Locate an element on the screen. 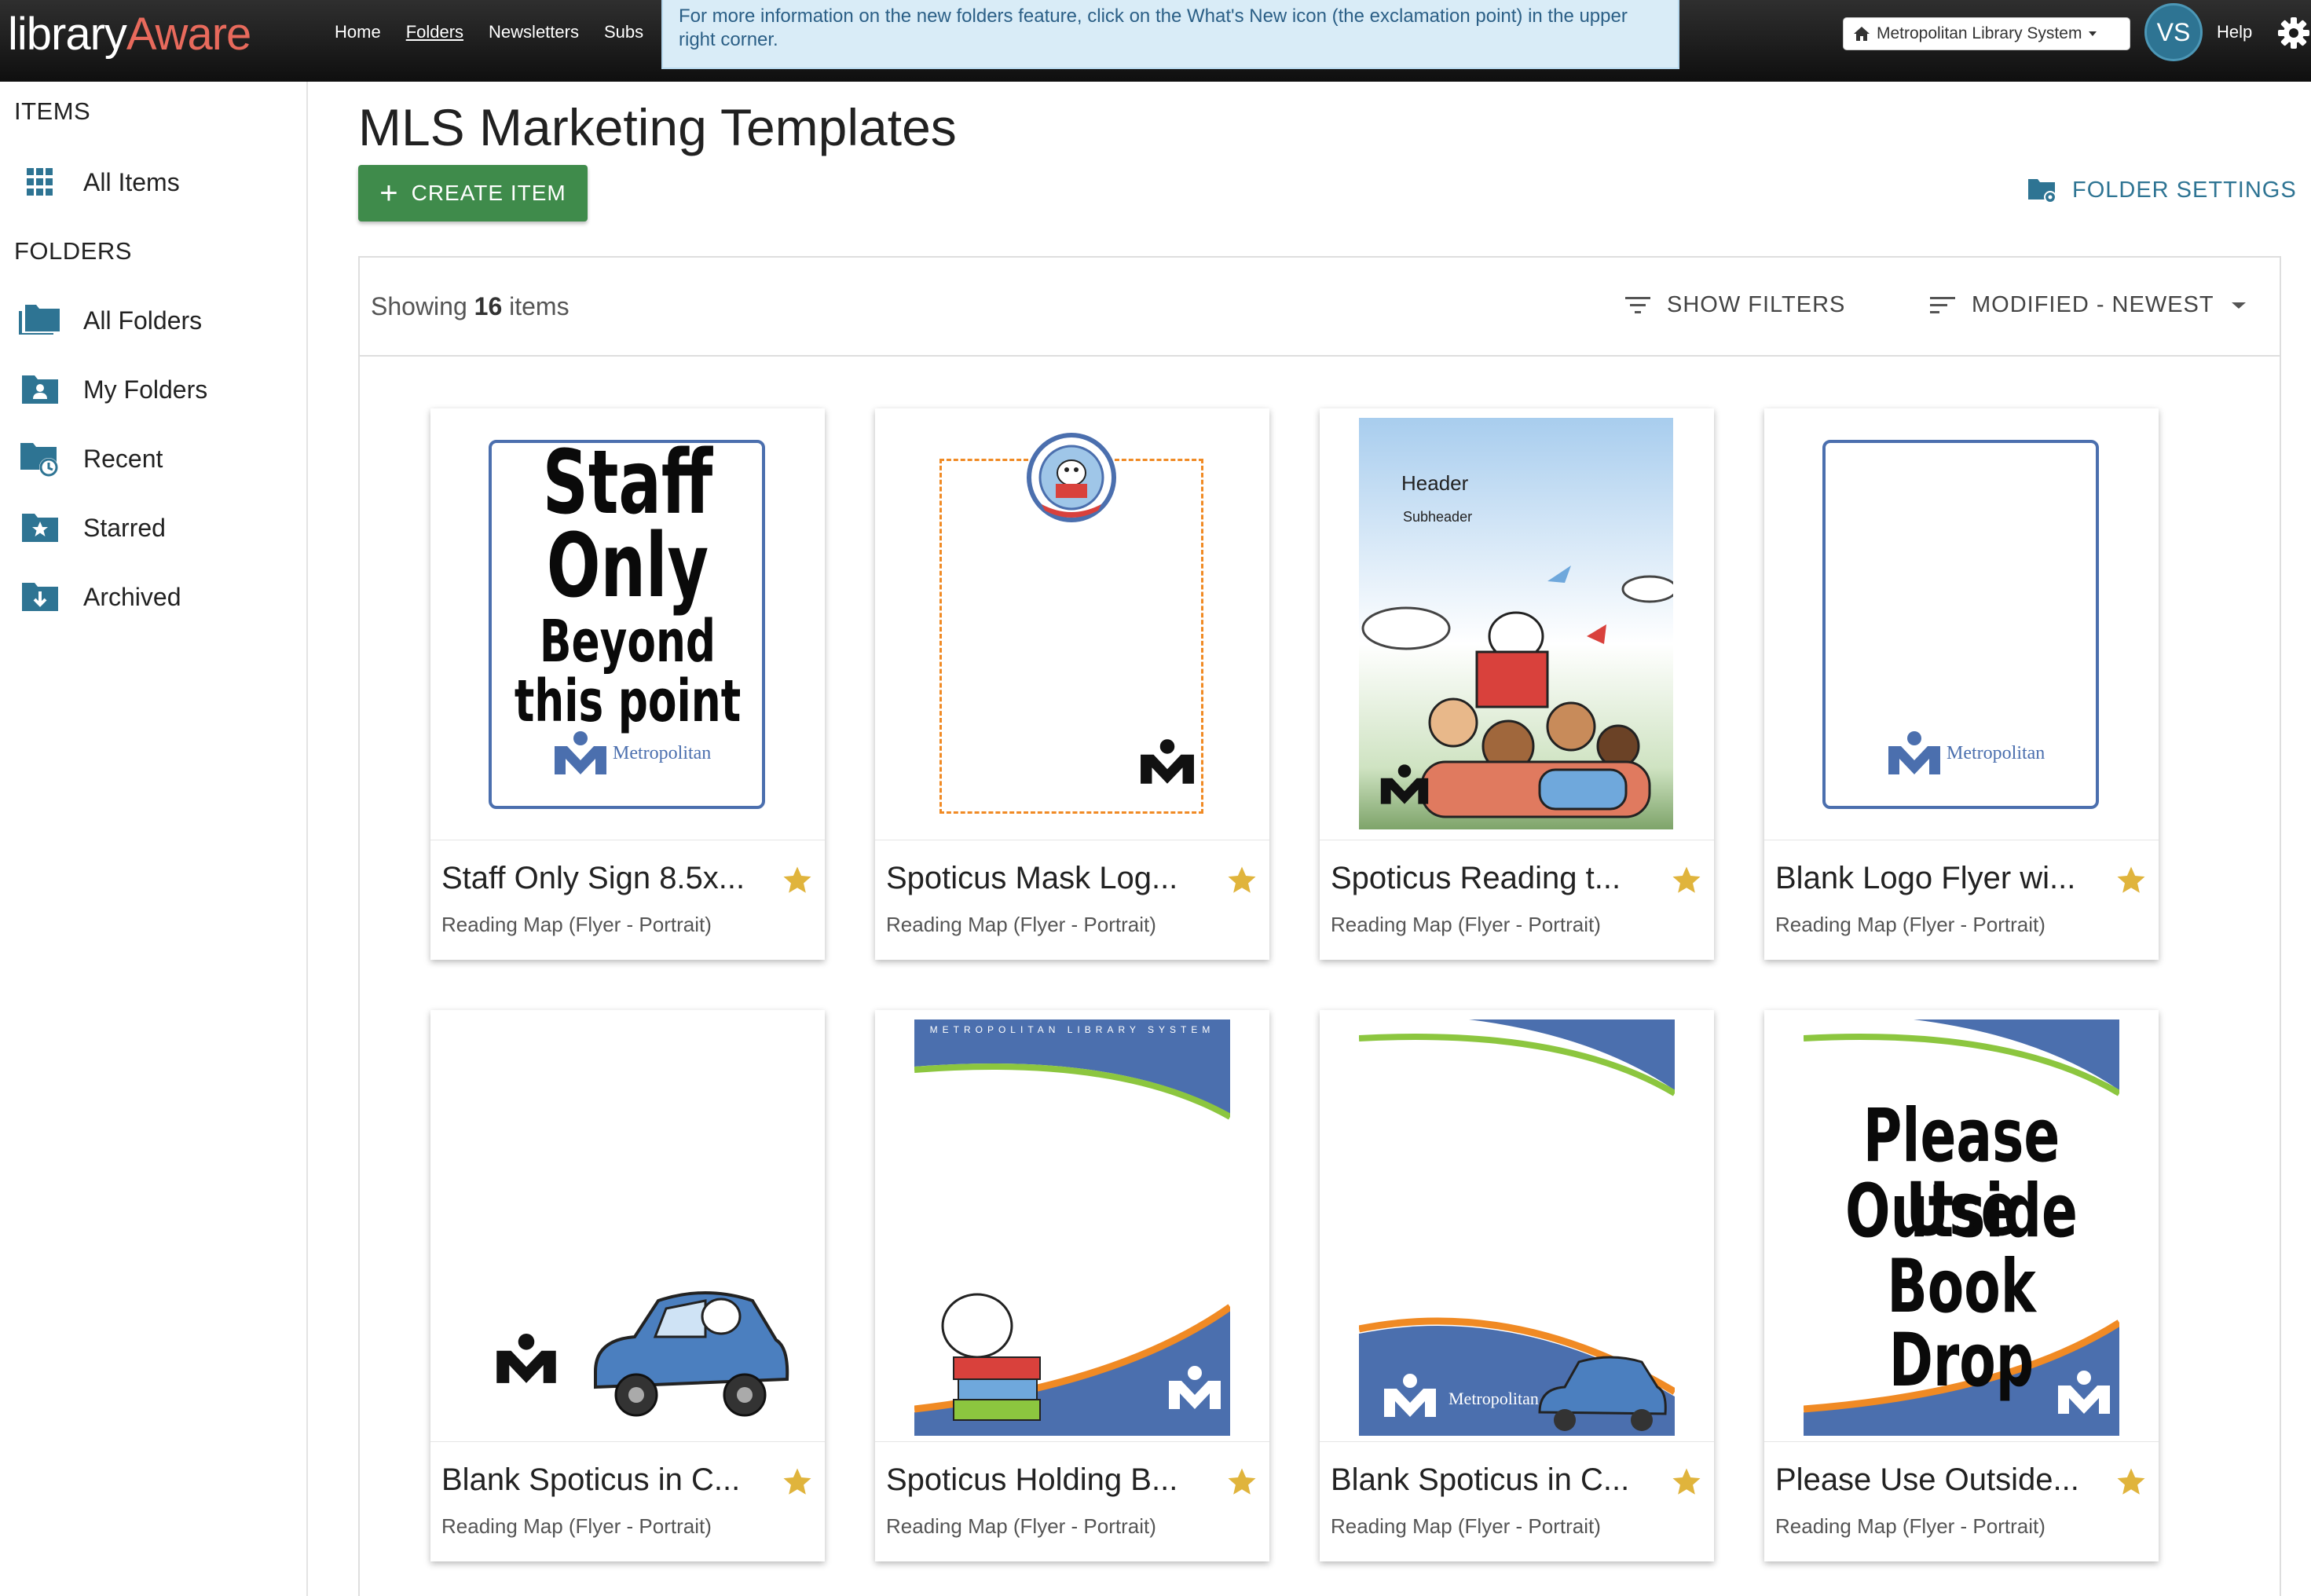 The height and width of the screenshot is (1596, 2311). poster-subheader-text: Subheader is located at coordinates (1438, 517).